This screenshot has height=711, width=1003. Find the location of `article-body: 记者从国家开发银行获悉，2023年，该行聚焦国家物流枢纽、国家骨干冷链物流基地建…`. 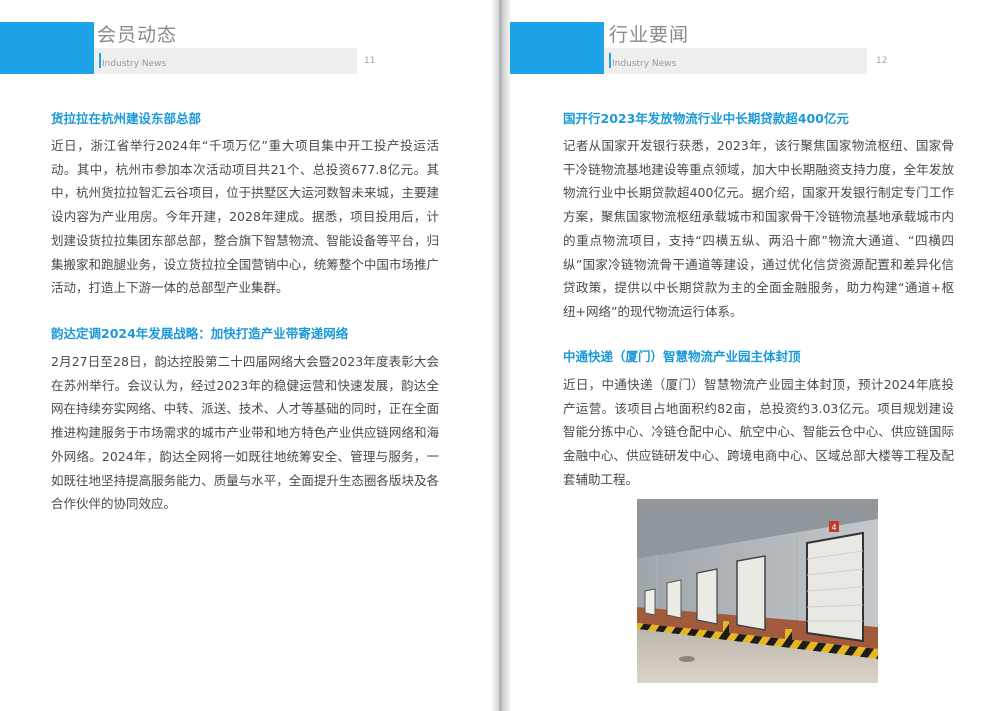

article-body: 记者从国家开发银行获悉，2023年，该行聚焦国家物流枢纽、国家骨干冷链物流基地建… is located at coordinates (758, 228).